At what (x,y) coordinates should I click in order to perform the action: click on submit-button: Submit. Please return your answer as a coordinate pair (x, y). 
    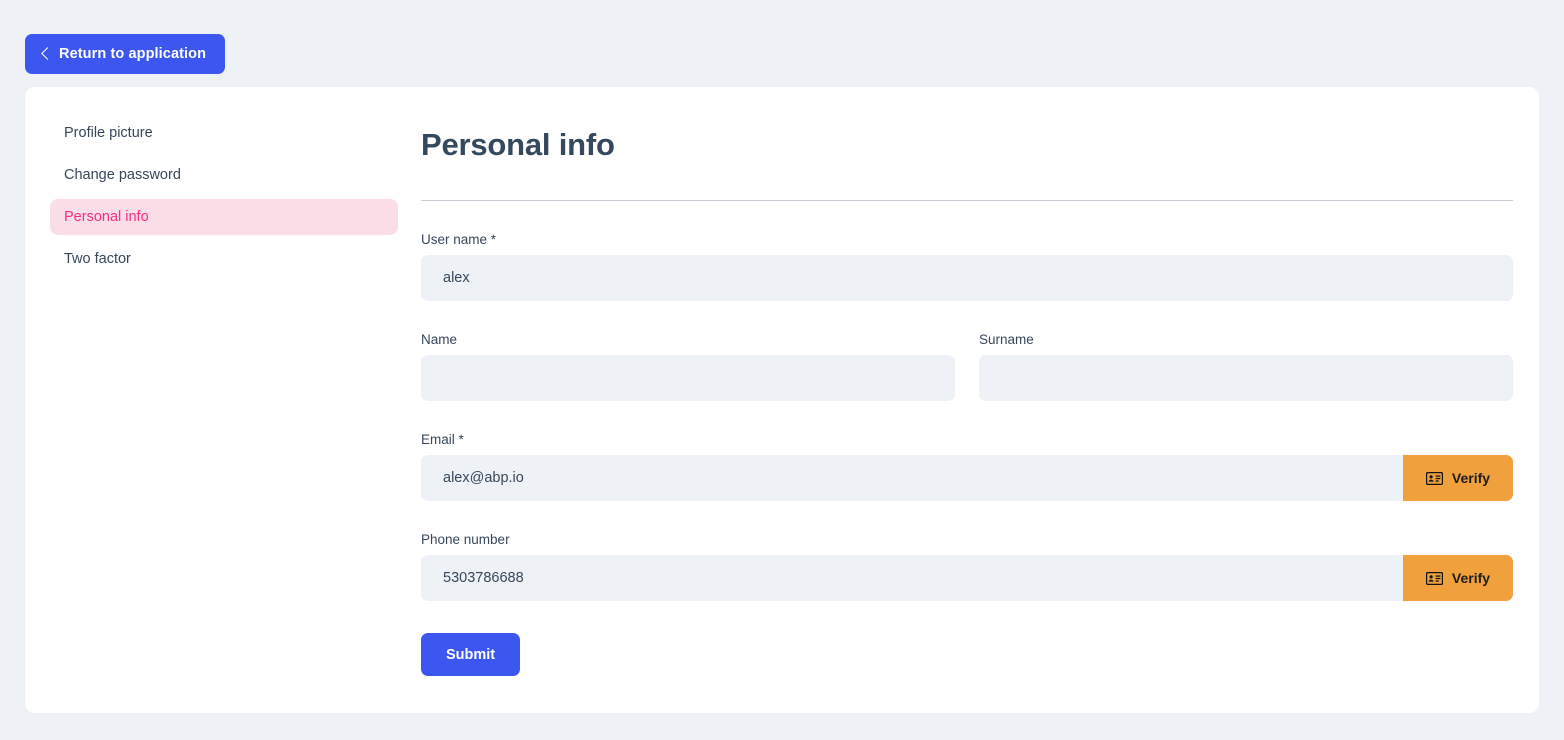
    Looking at the image, I should click on (471, 654).